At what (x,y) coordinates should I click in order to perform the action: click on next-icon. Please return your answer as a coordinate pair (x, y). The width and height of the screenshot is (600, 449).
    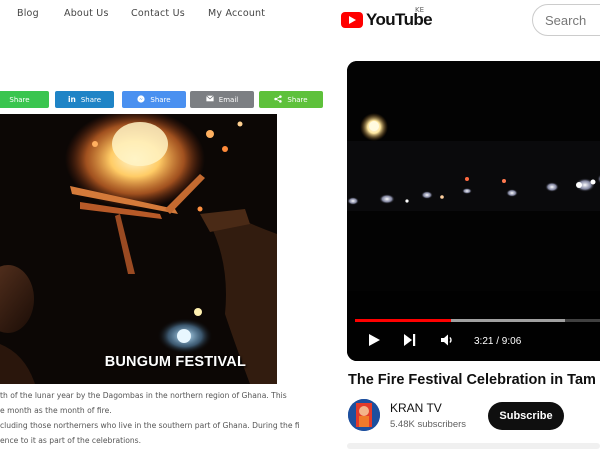
    Looking at the image, I should click on (410, 341).